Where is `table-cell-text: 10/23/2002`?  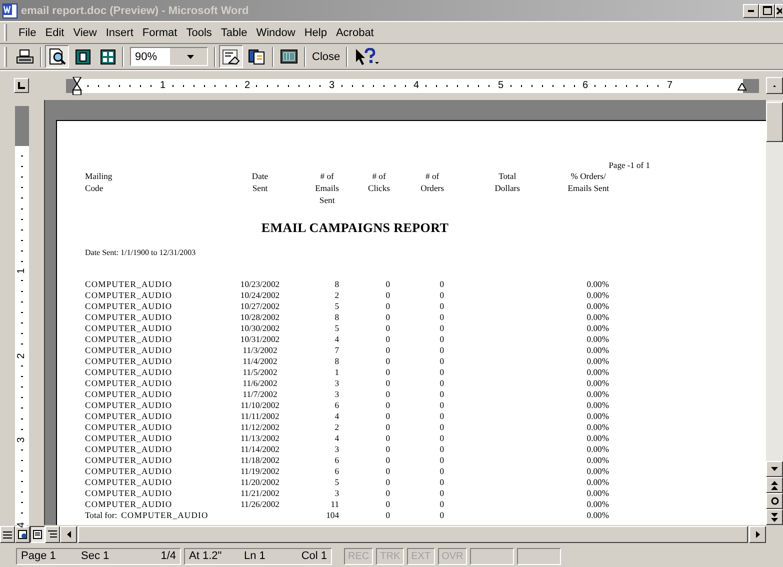
table-cell-text: 10/23/2002 is located at coordinates (260, 284).